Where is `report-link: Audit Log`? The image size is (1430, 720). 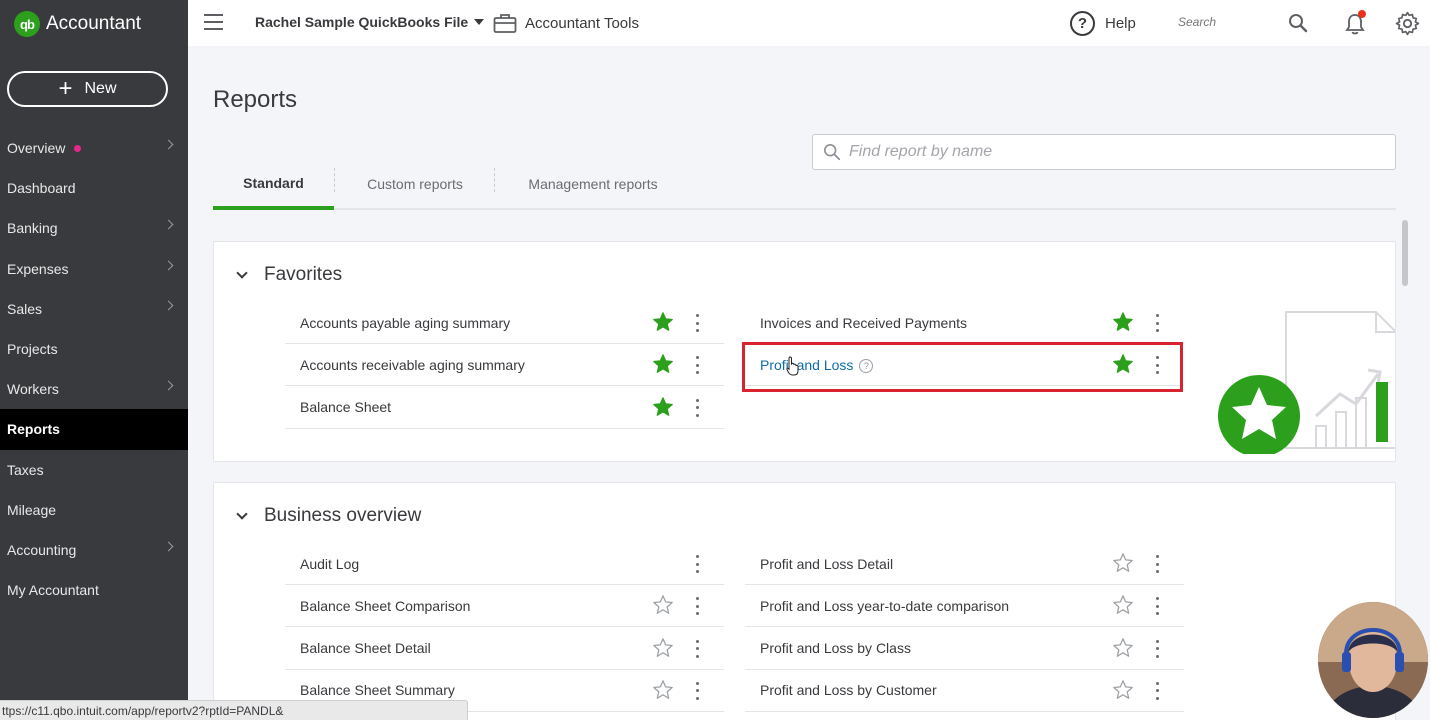
report-link: Audit Log is located at coordinates (329, 564).